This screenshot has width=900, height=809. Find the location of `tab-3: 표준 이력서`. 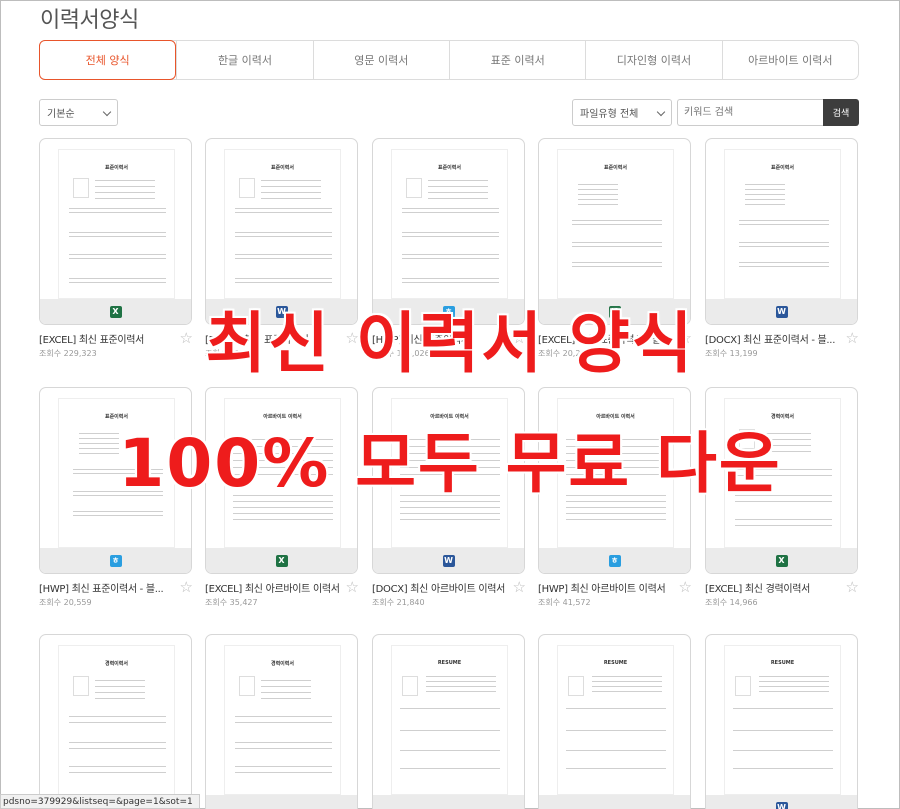

tab-3: 표준 이력서 is located at coordinates (516, 60).